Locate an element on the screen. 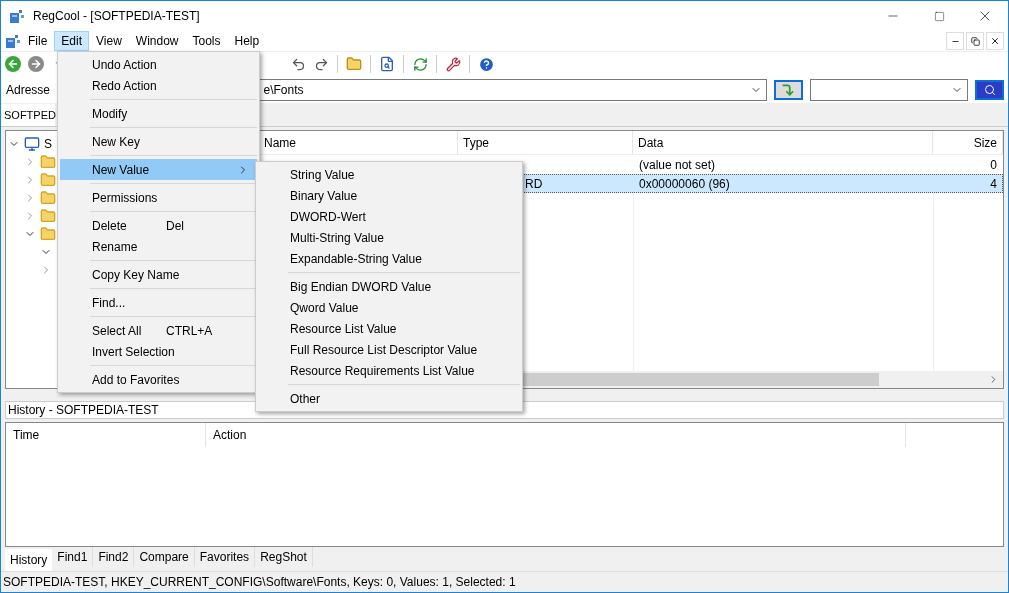 The height and width of the screenshot is (593, 1009). document-tab: SOFTPED is located at coordinates (28, 115).